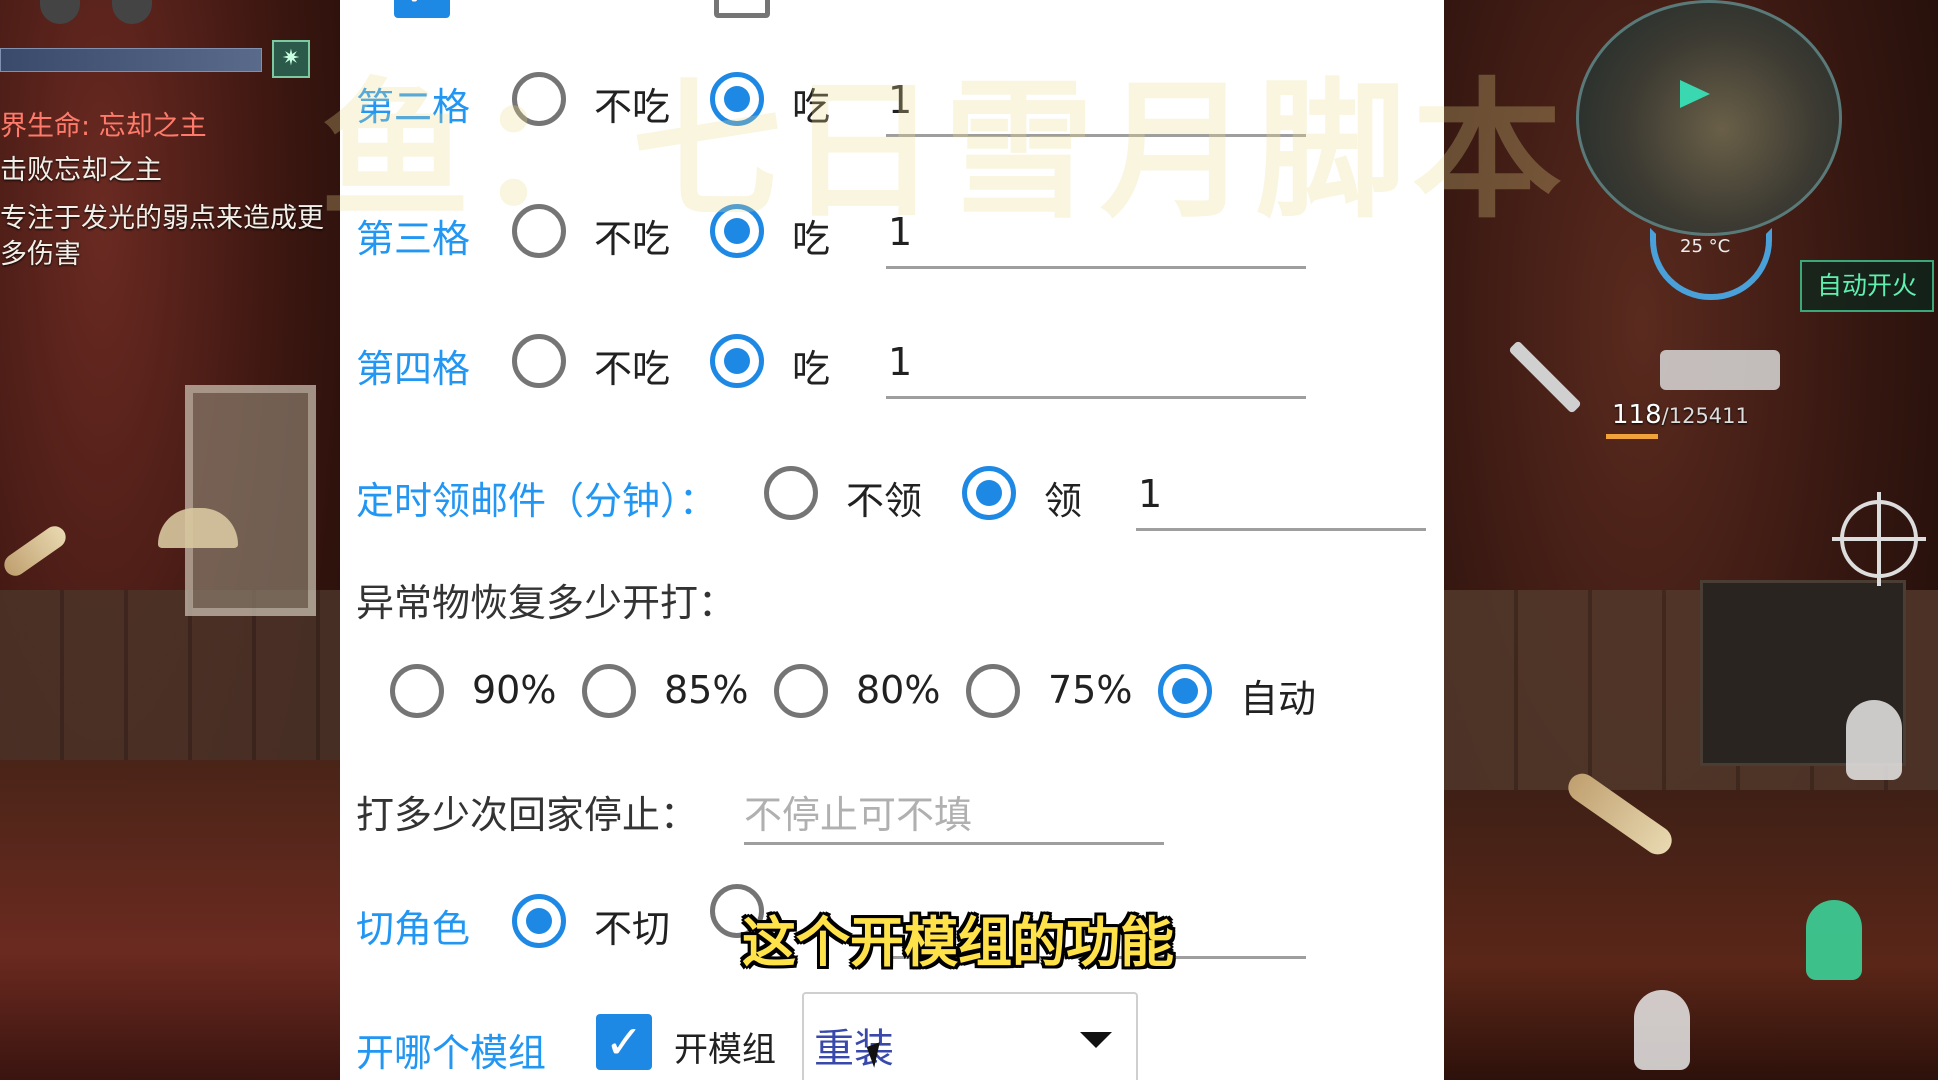 The height and width of the screenshot is (1080, 1938). What do you see at coordinates (609, 691) in the screenshot?
I see `recover-85-radio` at bounding box center [609, 691].